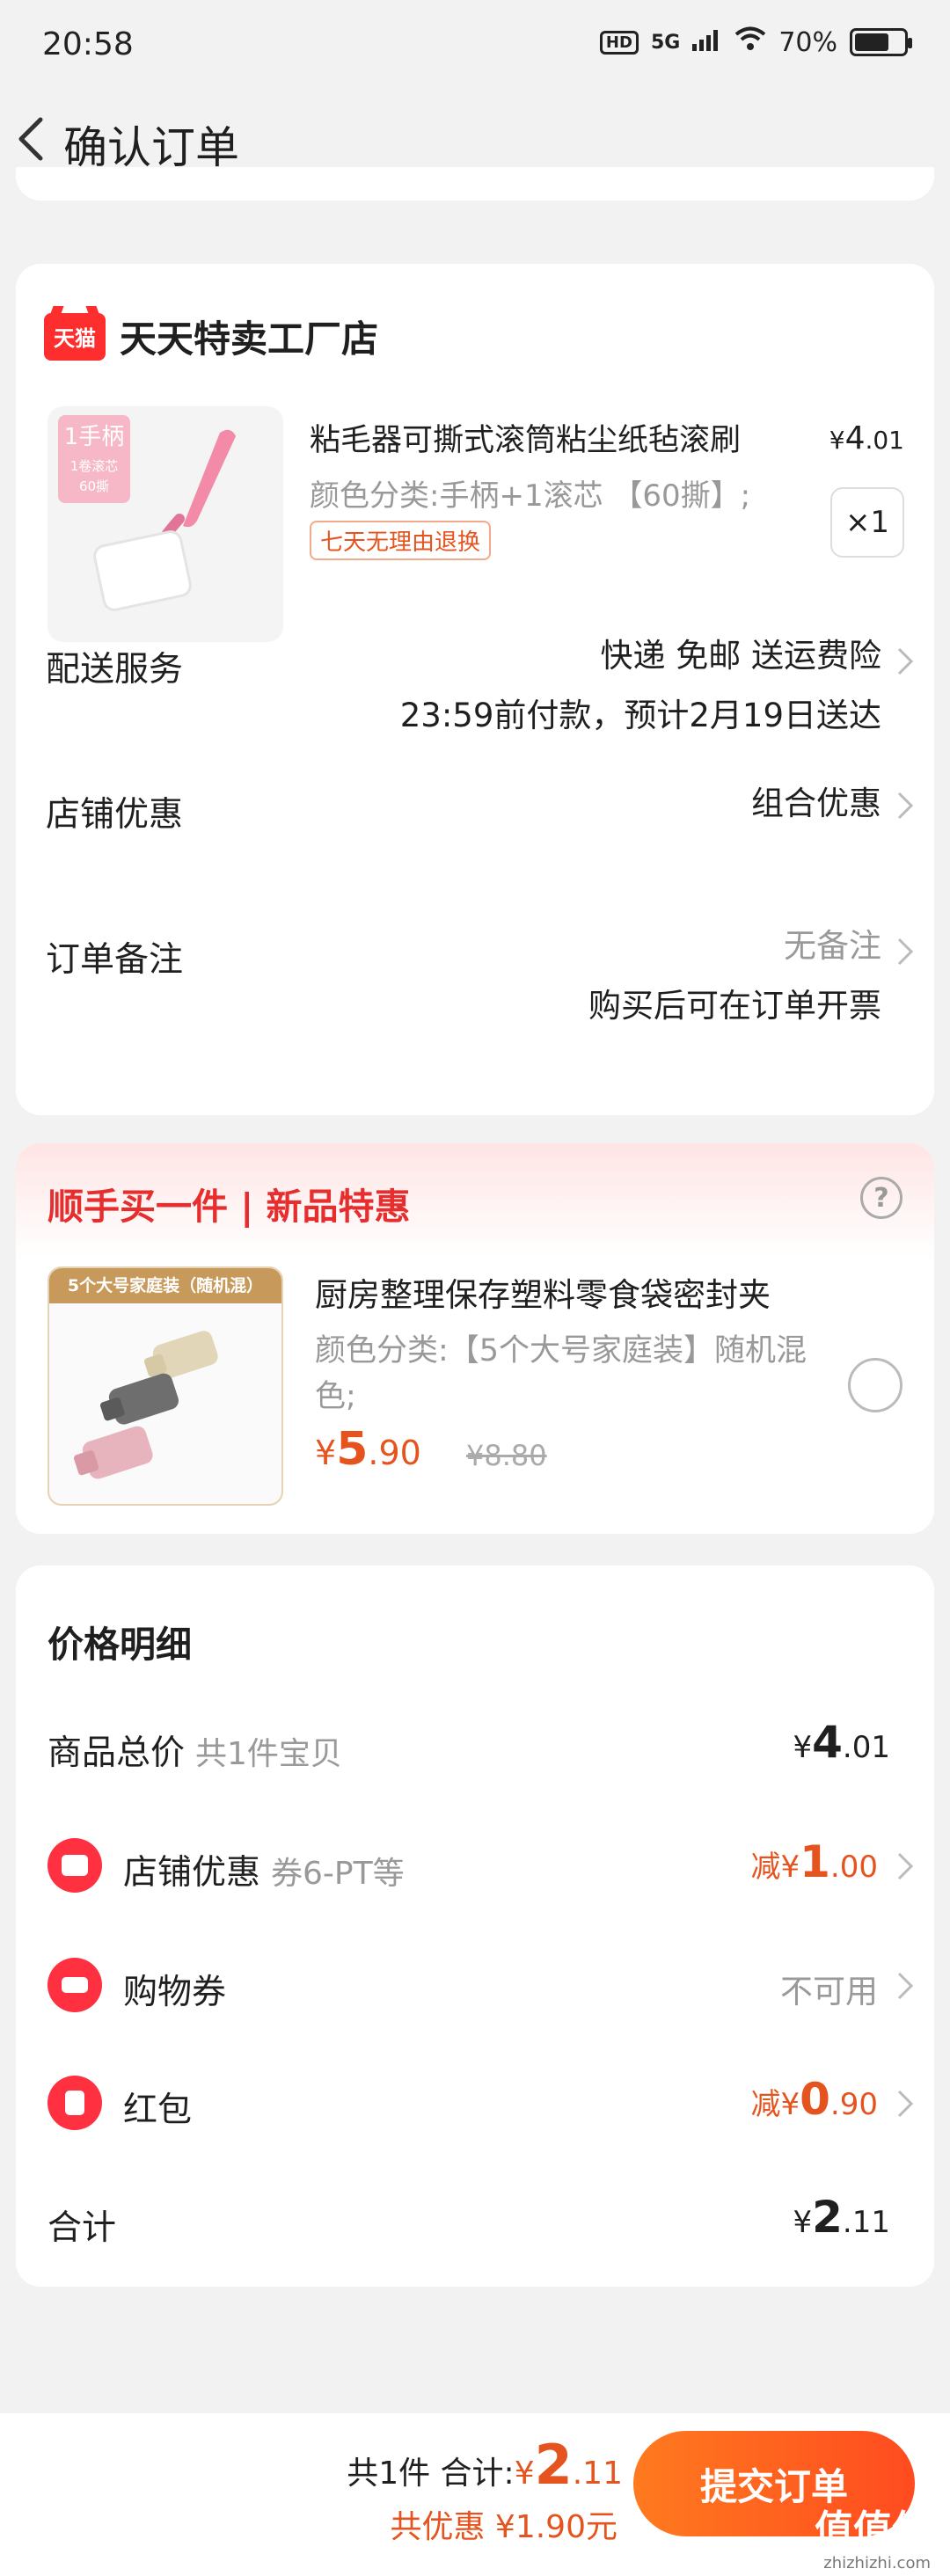  What do you see at coordinates (504, 2527) in the screenshot?
I see `checkout-discount: 共优惠 ¥1.90元` at bounding box center [504, 2527].